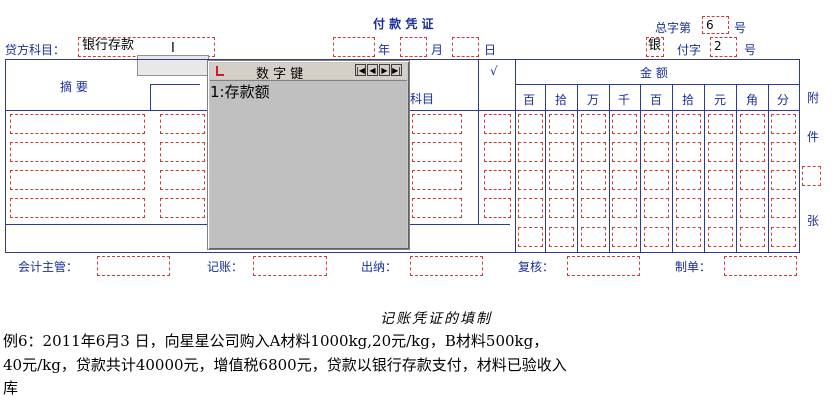 This screenshot has height=400, width=840. I want to click on reviewer-field, so click(603, 266).